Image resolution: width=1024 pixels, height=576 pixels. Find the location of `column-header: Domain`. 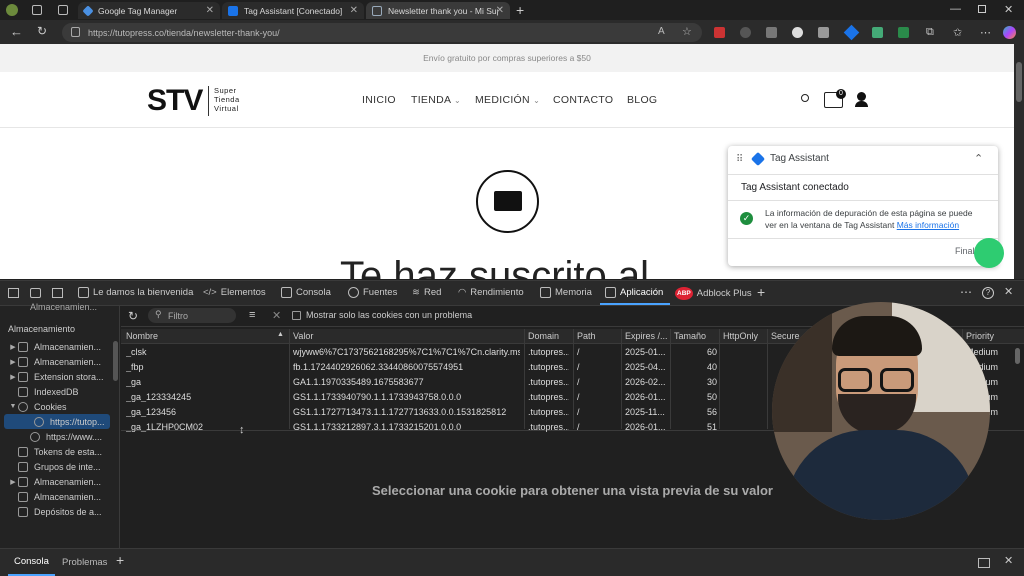

column-header: Domain is located at coordinates (543, 336).